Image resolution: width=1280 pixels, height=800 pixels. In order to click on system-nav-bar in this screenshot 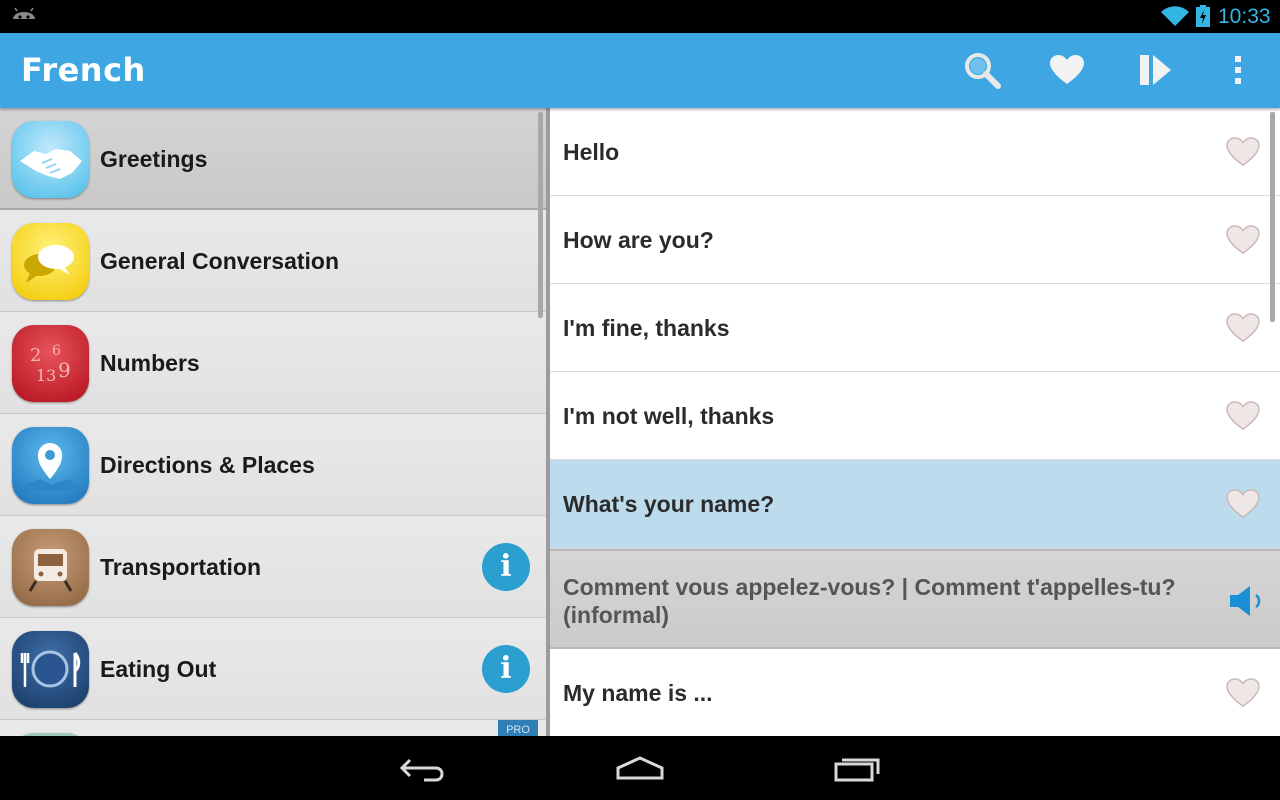, I will do `click(640, 768)`.